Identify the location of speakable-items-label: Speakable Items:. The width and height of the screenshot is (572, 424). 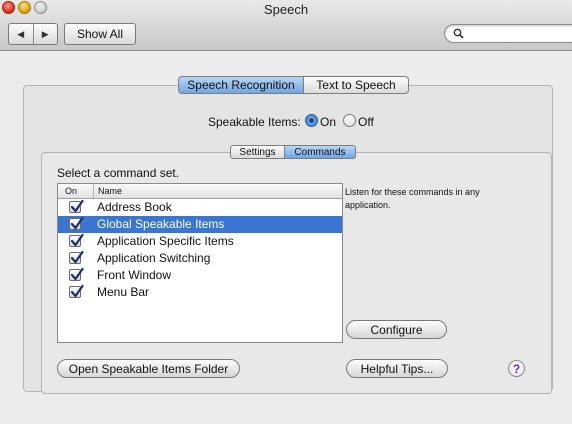
(254, 122).